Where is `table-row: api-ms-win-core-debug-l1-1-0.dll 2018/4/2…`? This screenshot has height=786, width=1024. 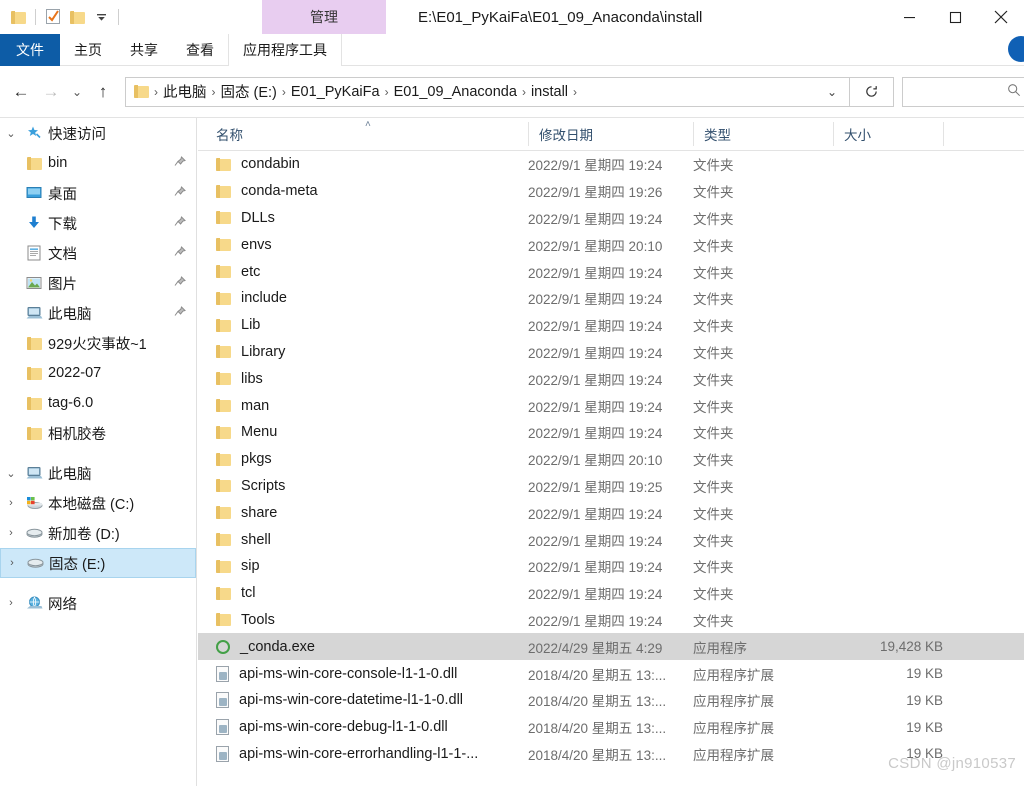
table-row: api-ms-win-core-debug-l1-1-0.dll 2018/4/2… is located at coordinates (611, 727).